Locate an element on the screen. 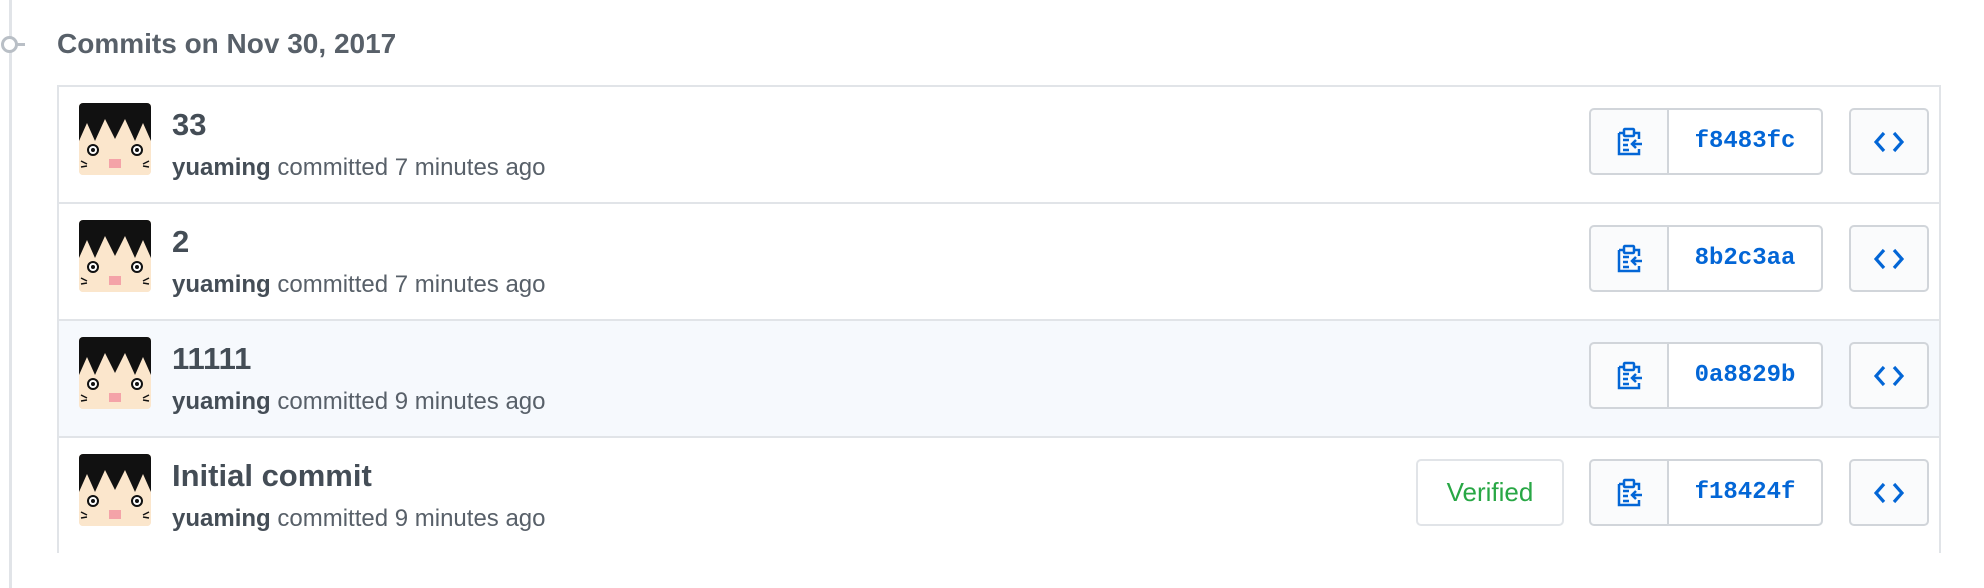 Image resolution: width=1984 pixels, height=588 pixels. timeline-line is located at coordinates (10, 294).